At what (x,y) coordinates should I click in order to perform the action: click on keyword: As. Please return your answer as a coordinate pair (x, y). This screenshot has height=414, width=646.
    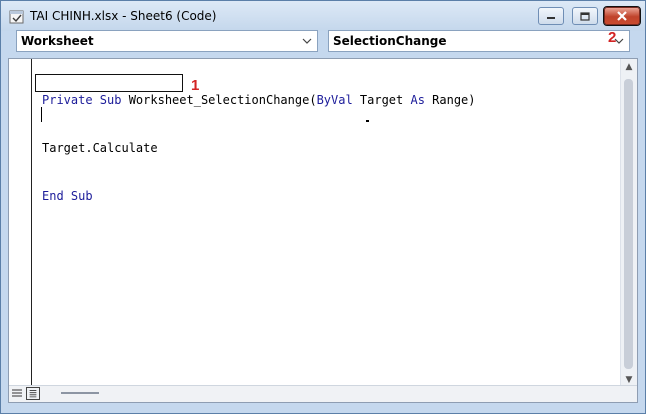
    Looking at the image, I should click on (417, 100).